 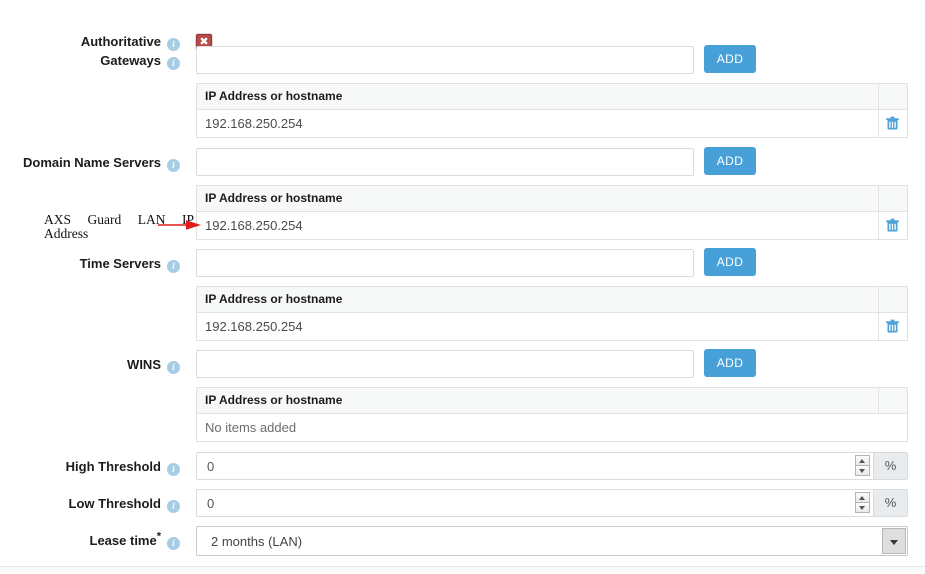 I want to click on gateways-table: IP Address or hostname 192.168.250.254, so click(x=552, y=110).